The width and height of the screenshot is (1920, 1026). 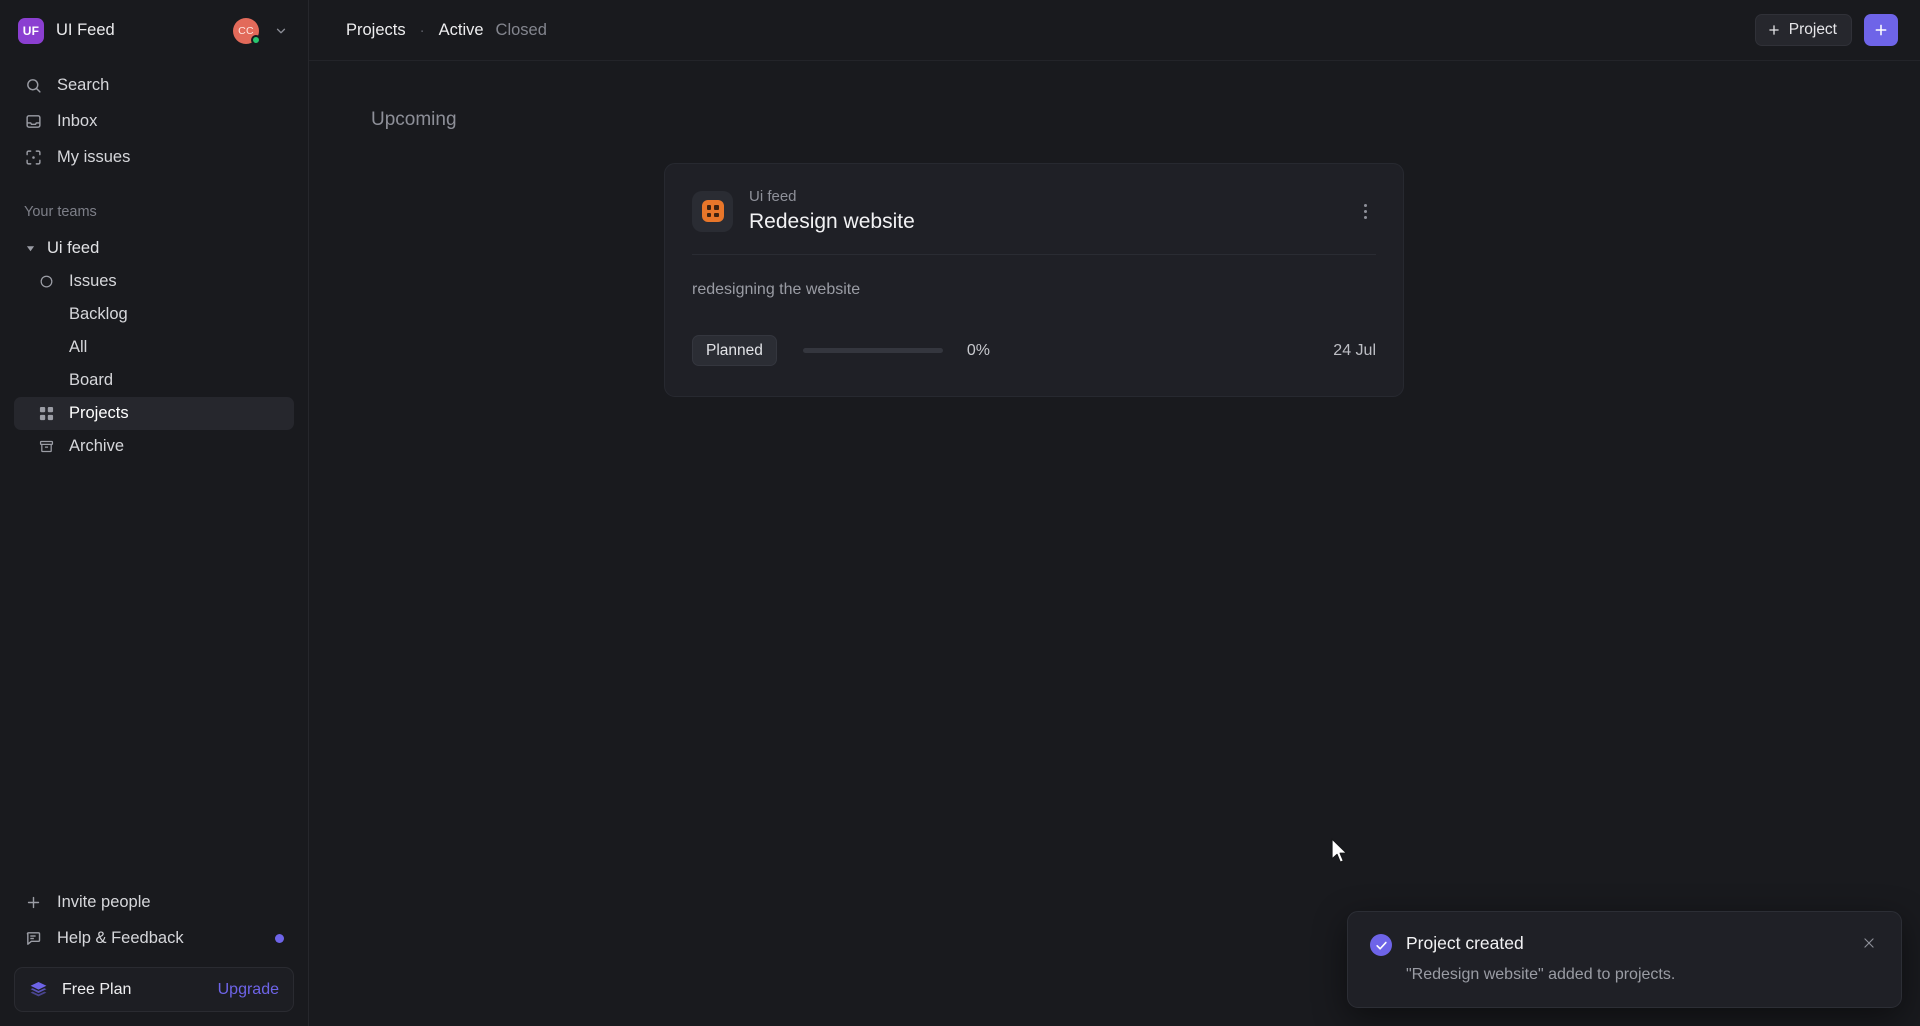 I want to click on tab-closed: Closed, so click(x=521, y=30).